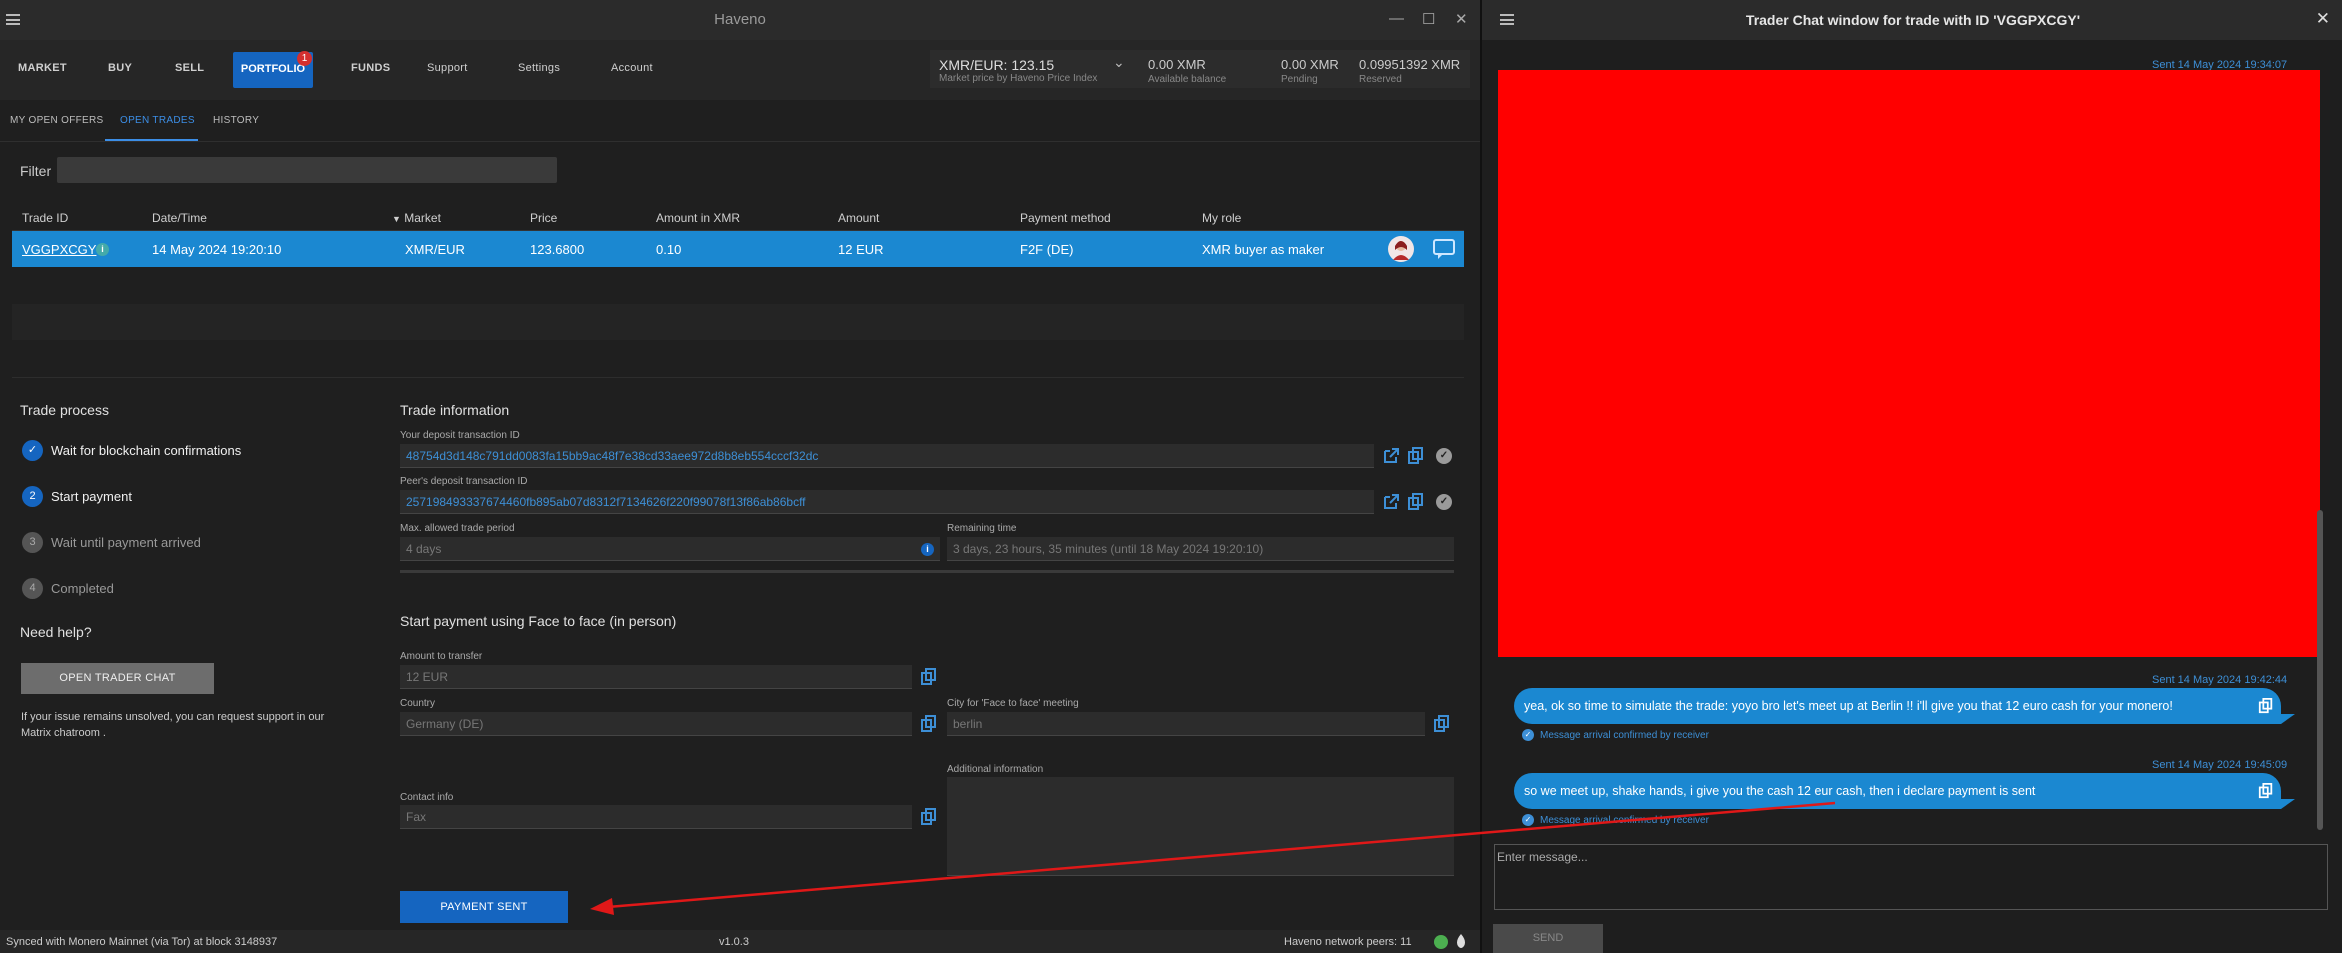 The width and height of the screenshot is (2342, 953). Describe the element at coordinates (1299, 79) in the screenshot. I see `pending-balance-label: Pending` at that location.